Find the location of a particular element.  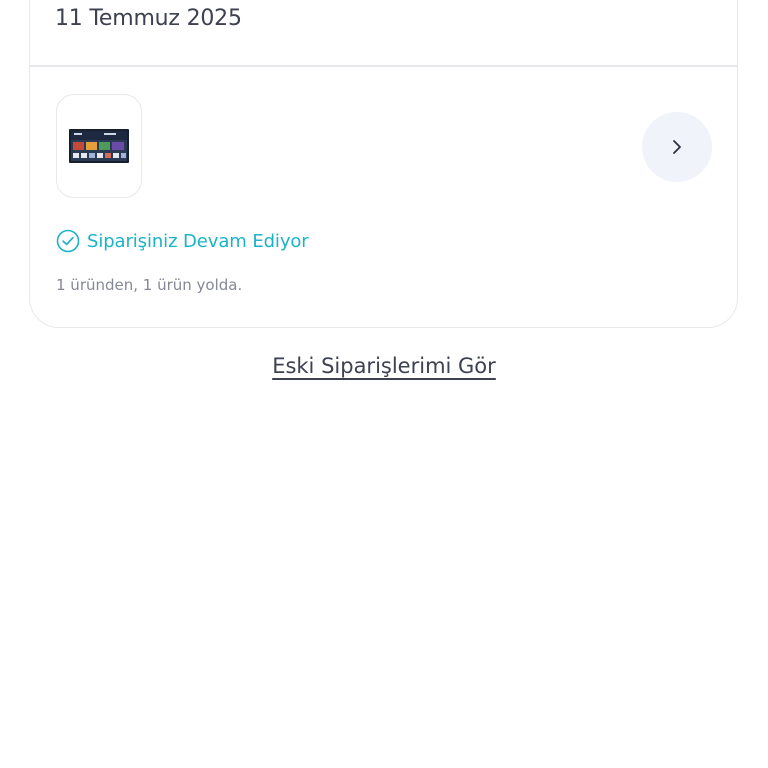

order-status: Siparişiniz Devam Ediyor is located at coordinates (182, 241).